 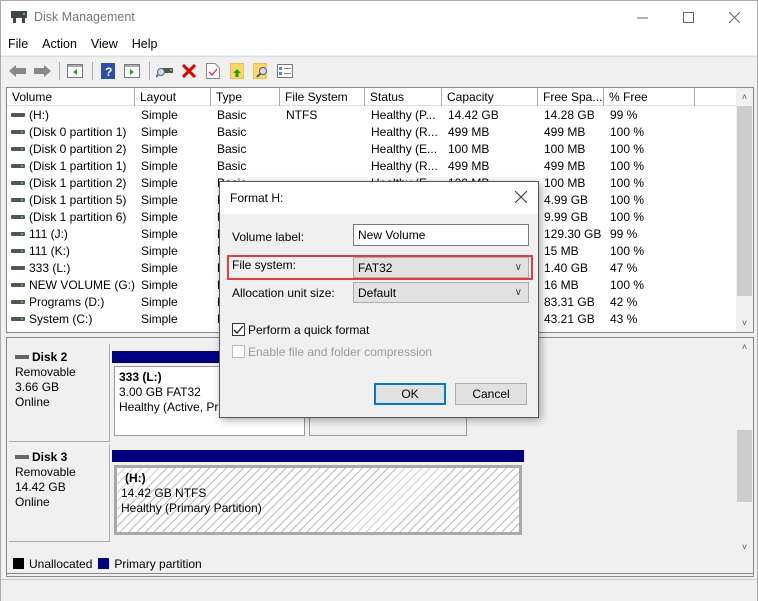 What do you see at coordinates (165, 71) in the screenshot?
I see `connect-drive-button` at bounding box center [165, 71].